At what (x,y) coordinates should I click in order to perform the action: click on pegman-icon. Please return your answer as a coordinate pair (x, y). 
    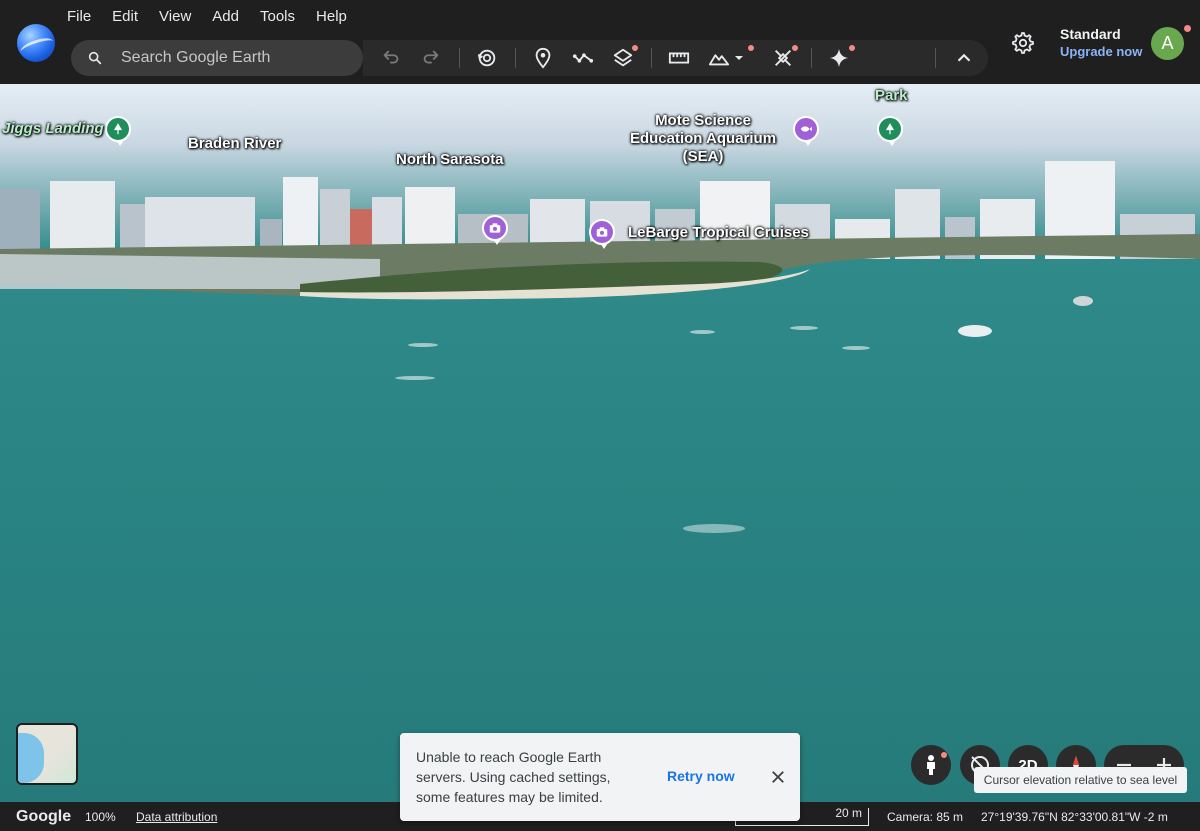
    Looking at the image, I should click on (931, 765).